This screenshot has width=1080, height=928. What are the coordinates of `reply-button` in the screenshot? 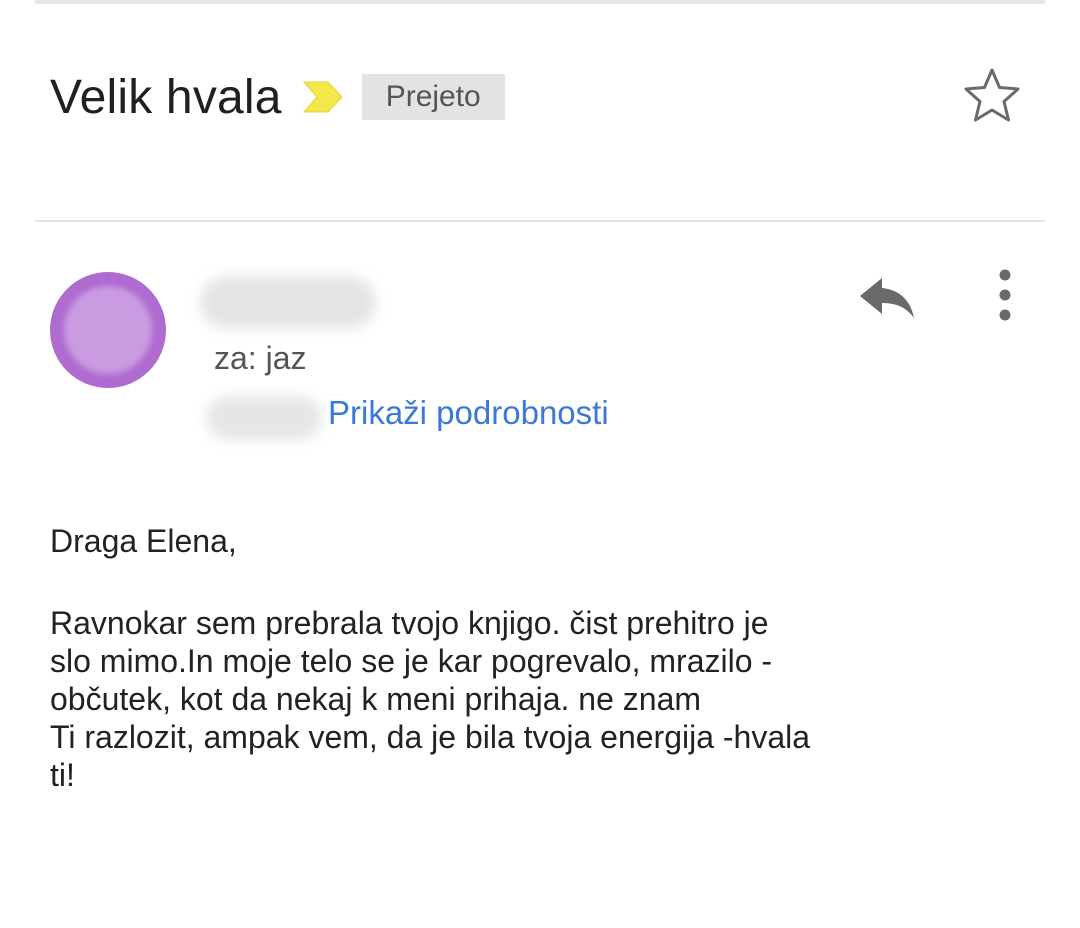 It's located at (887, 297).